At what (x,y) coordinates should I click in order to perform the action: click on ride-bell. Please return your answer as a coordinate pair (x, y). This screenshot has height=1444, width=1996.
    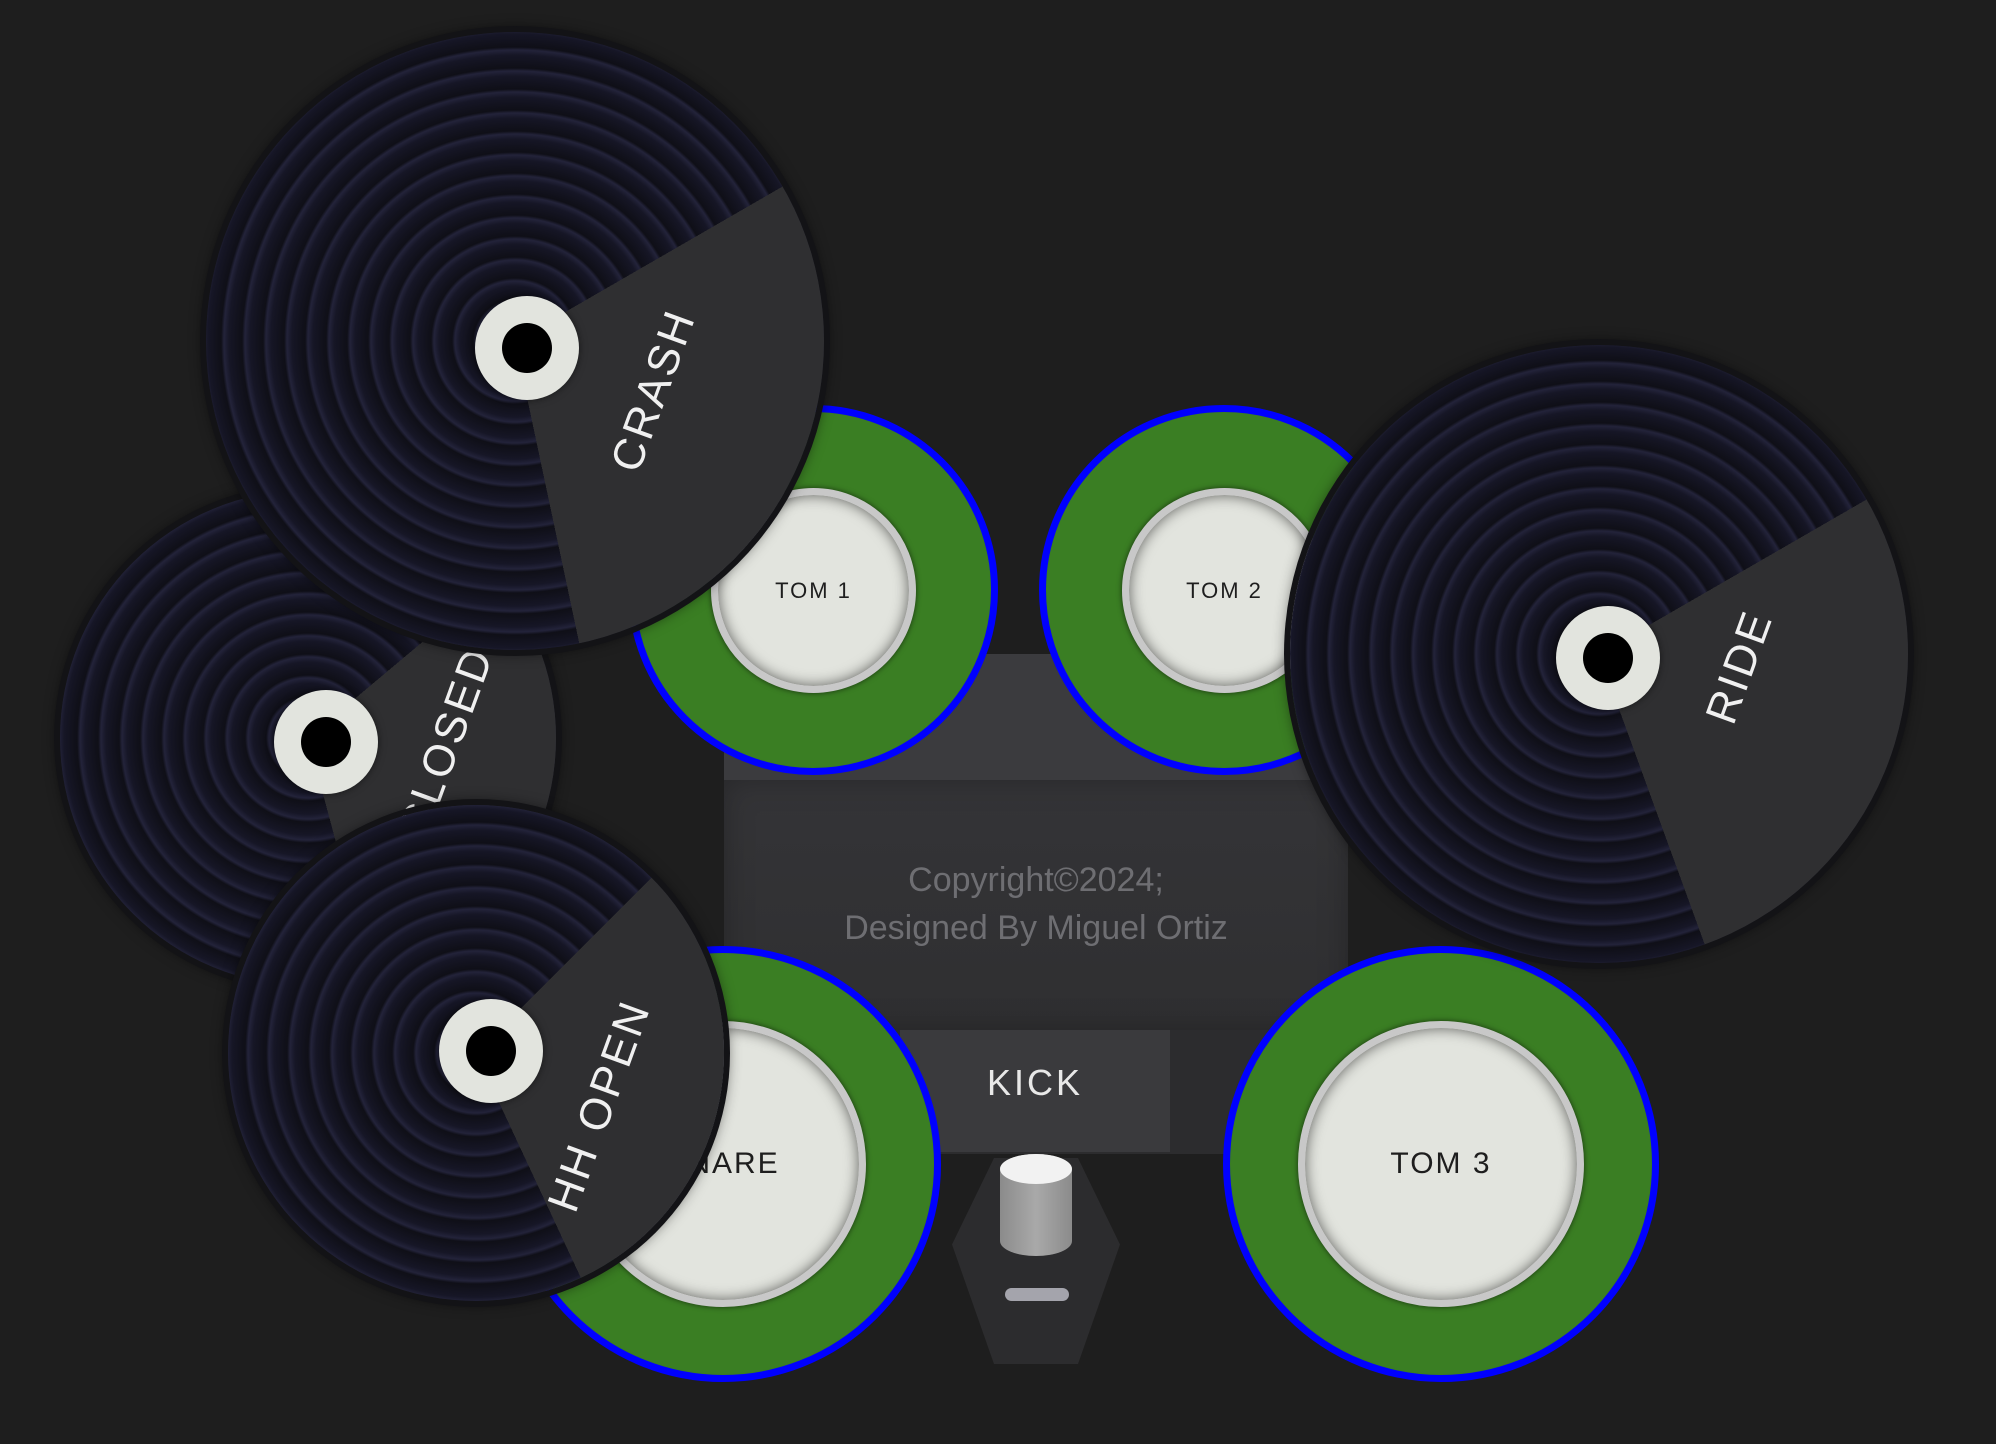
    Looking at the image, I should click on (1608, 658).